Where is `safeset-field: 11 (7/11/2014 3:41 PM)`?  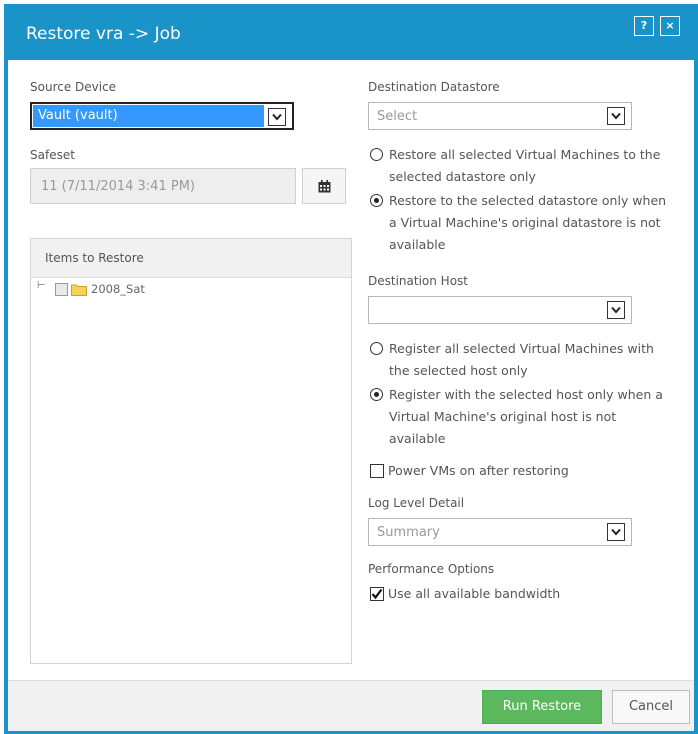 safeset-field: 11 (7/11/2014 3:41 PM) is located at coordinates (163, 186).